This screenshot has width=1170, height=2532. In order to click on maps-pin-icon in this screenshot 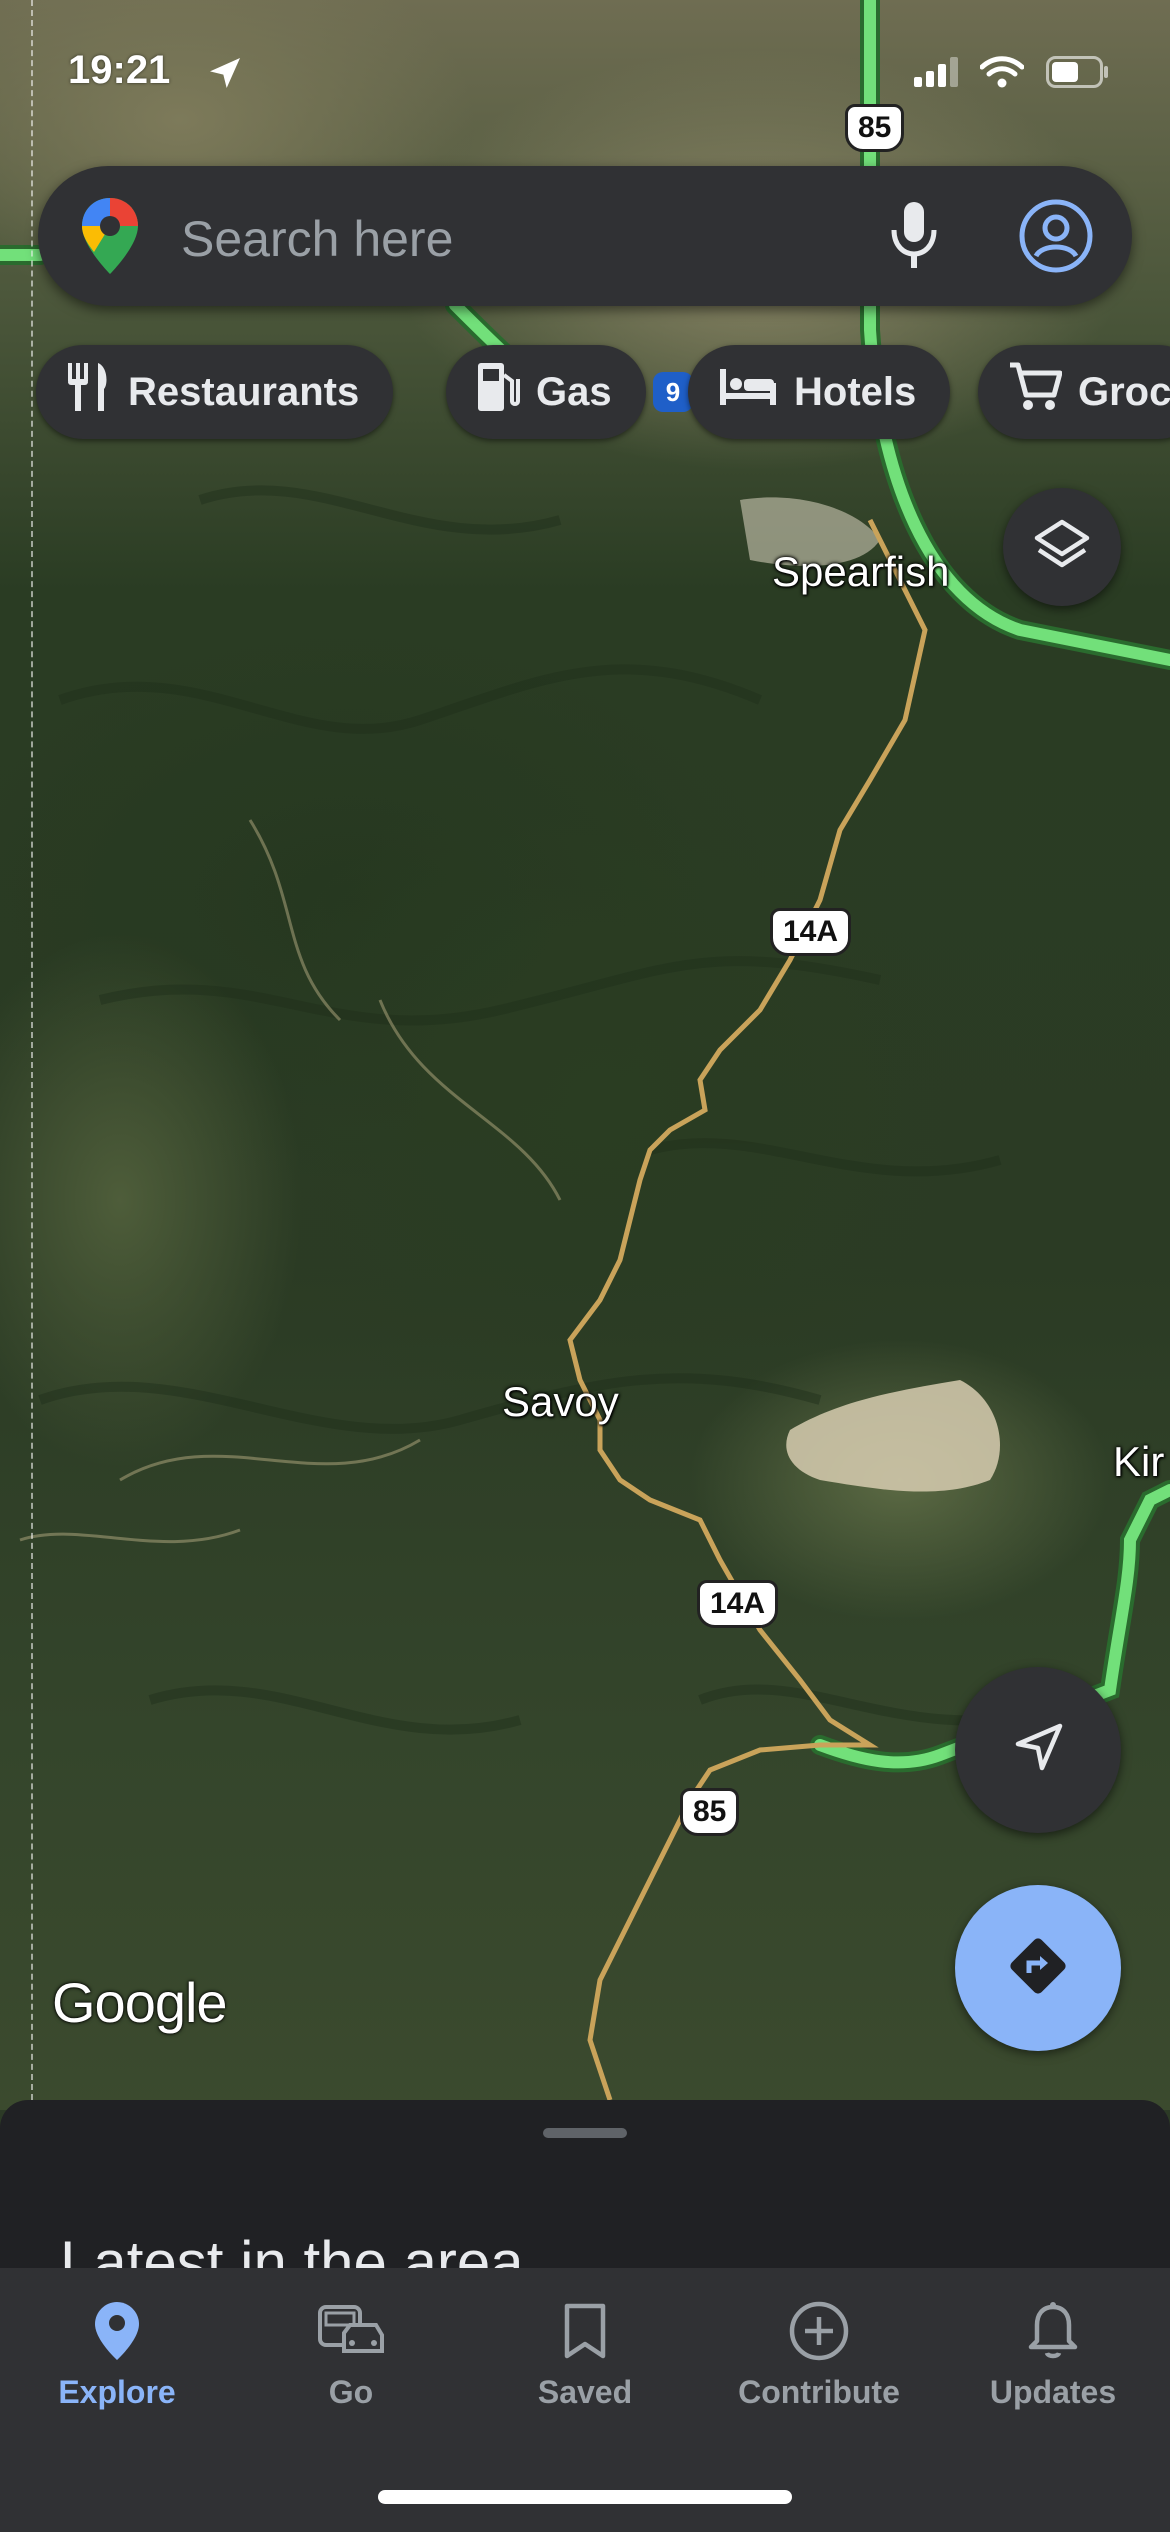, I will do `click(110, 238)`.